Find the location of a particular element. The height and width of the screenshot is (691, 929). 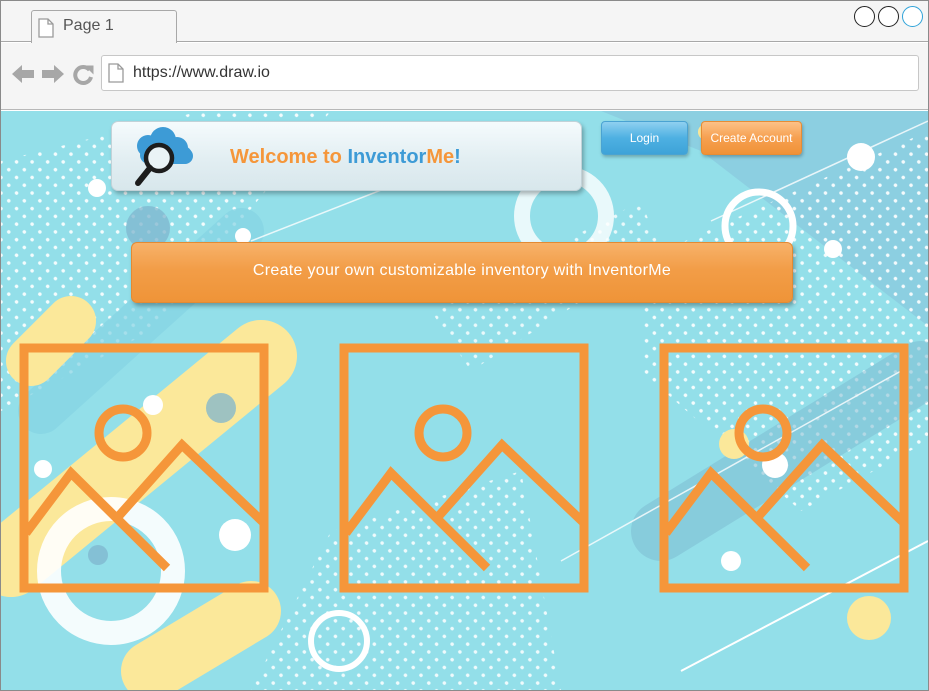

create-account-button: Create Account is located at coordinates (751, 138).